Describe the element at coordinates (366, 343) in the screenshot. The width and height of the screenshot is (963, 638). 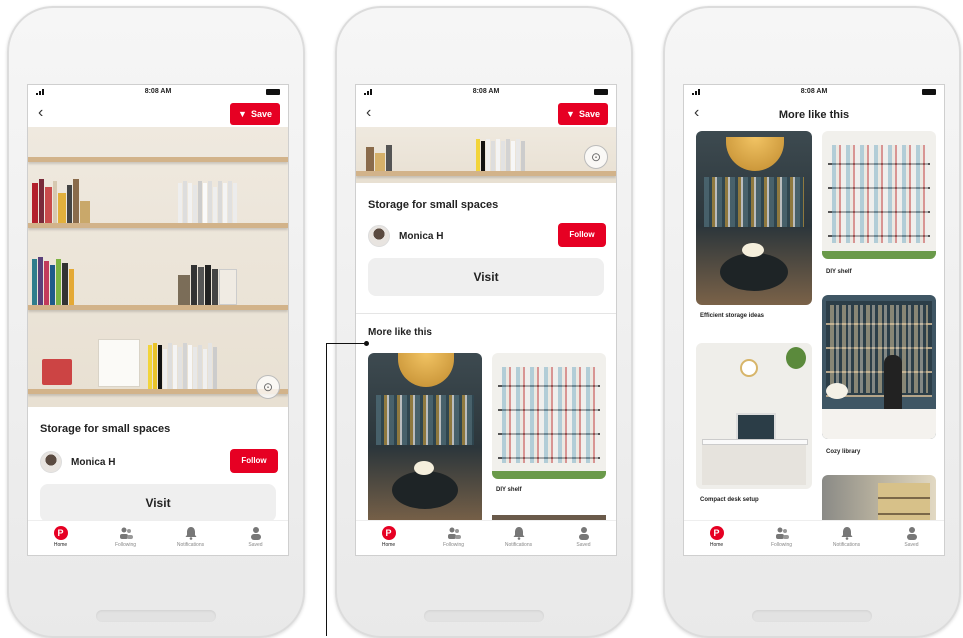
I see `callout-dot` at that location.